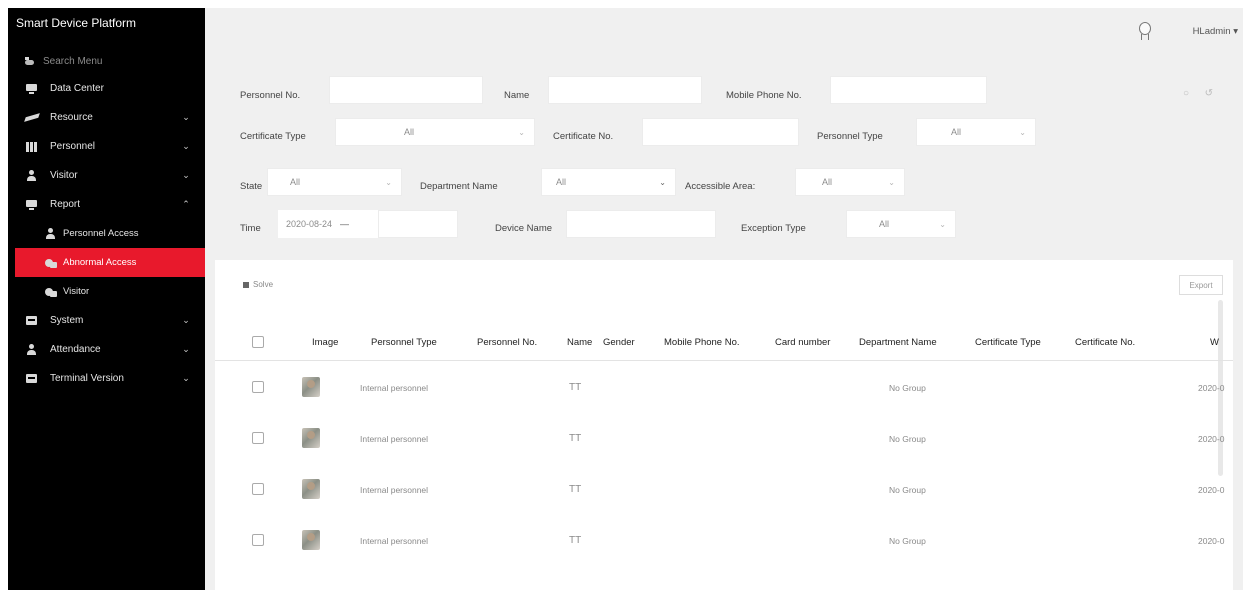 The height and width of the screenshot is (590, 1243). Describe the element at coordinates (764, 95) in the screenshot. I see `mobile-label: Mobile Phone No.` at that location.